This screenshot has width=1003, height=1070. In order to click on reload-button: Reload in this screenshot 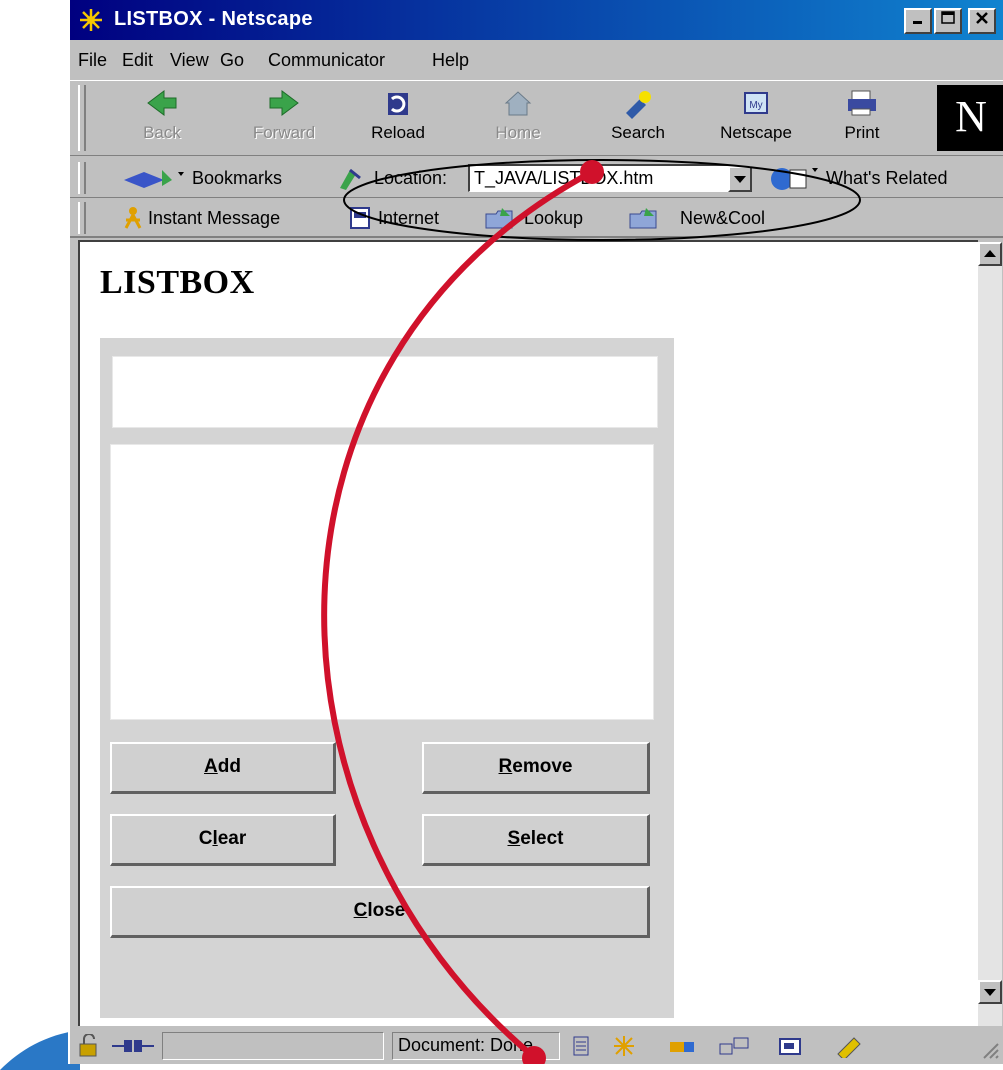, I will do `click(398, 118)`.